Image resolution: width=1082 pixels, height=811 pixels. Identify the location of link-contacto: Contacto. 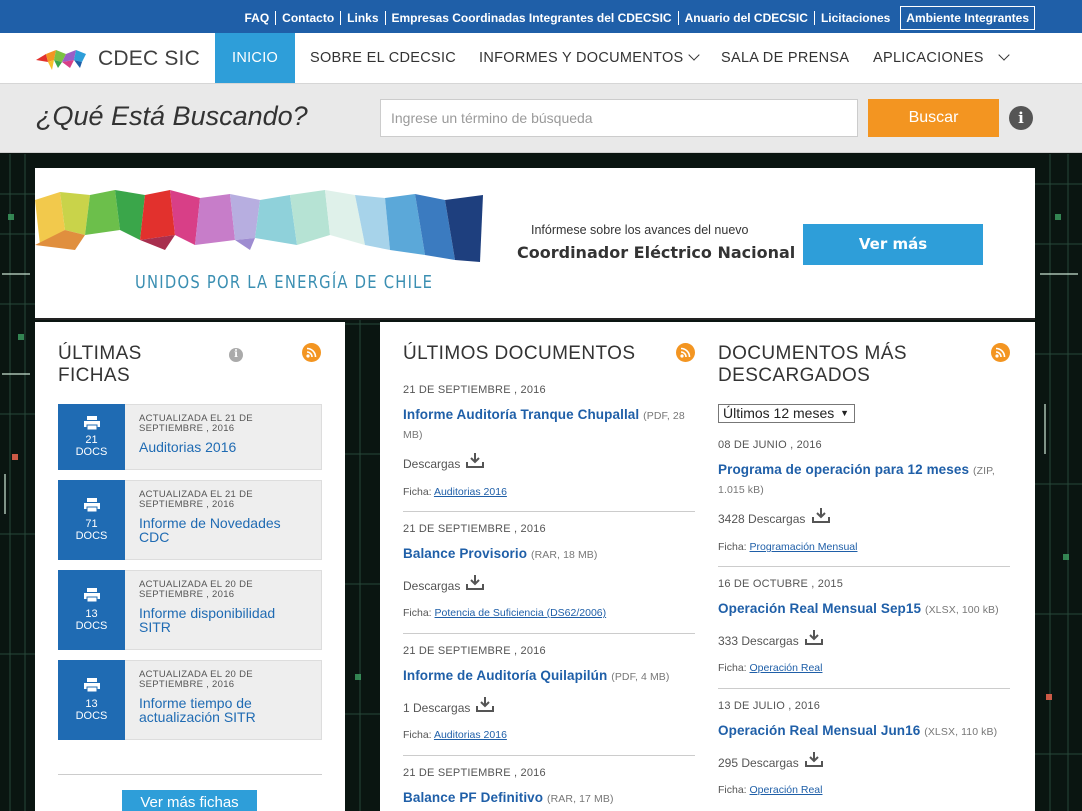
(307, 18).